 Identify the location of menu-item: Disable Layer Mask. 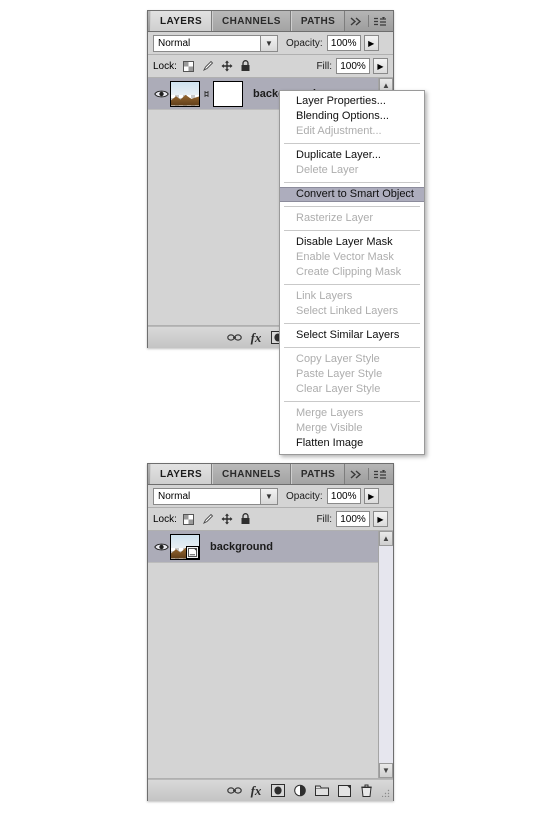
(352, 242).